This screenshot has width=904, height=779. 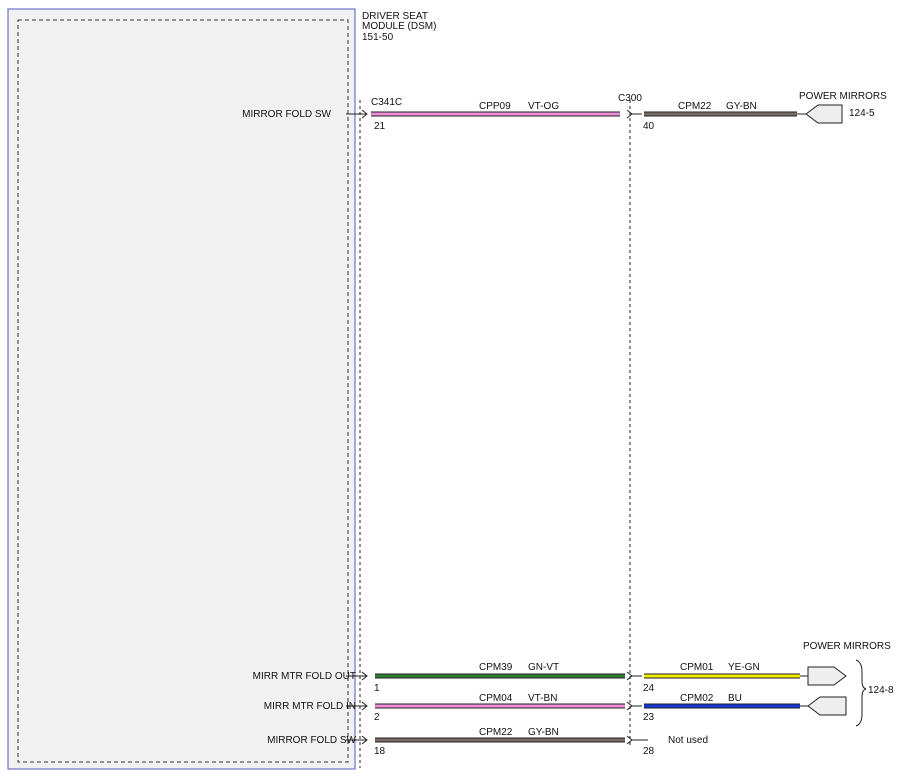 What do you see at coordinates (380, 126) in the screenshot?
I see `pin-number-left: 21` at bounding box center [380, 126].